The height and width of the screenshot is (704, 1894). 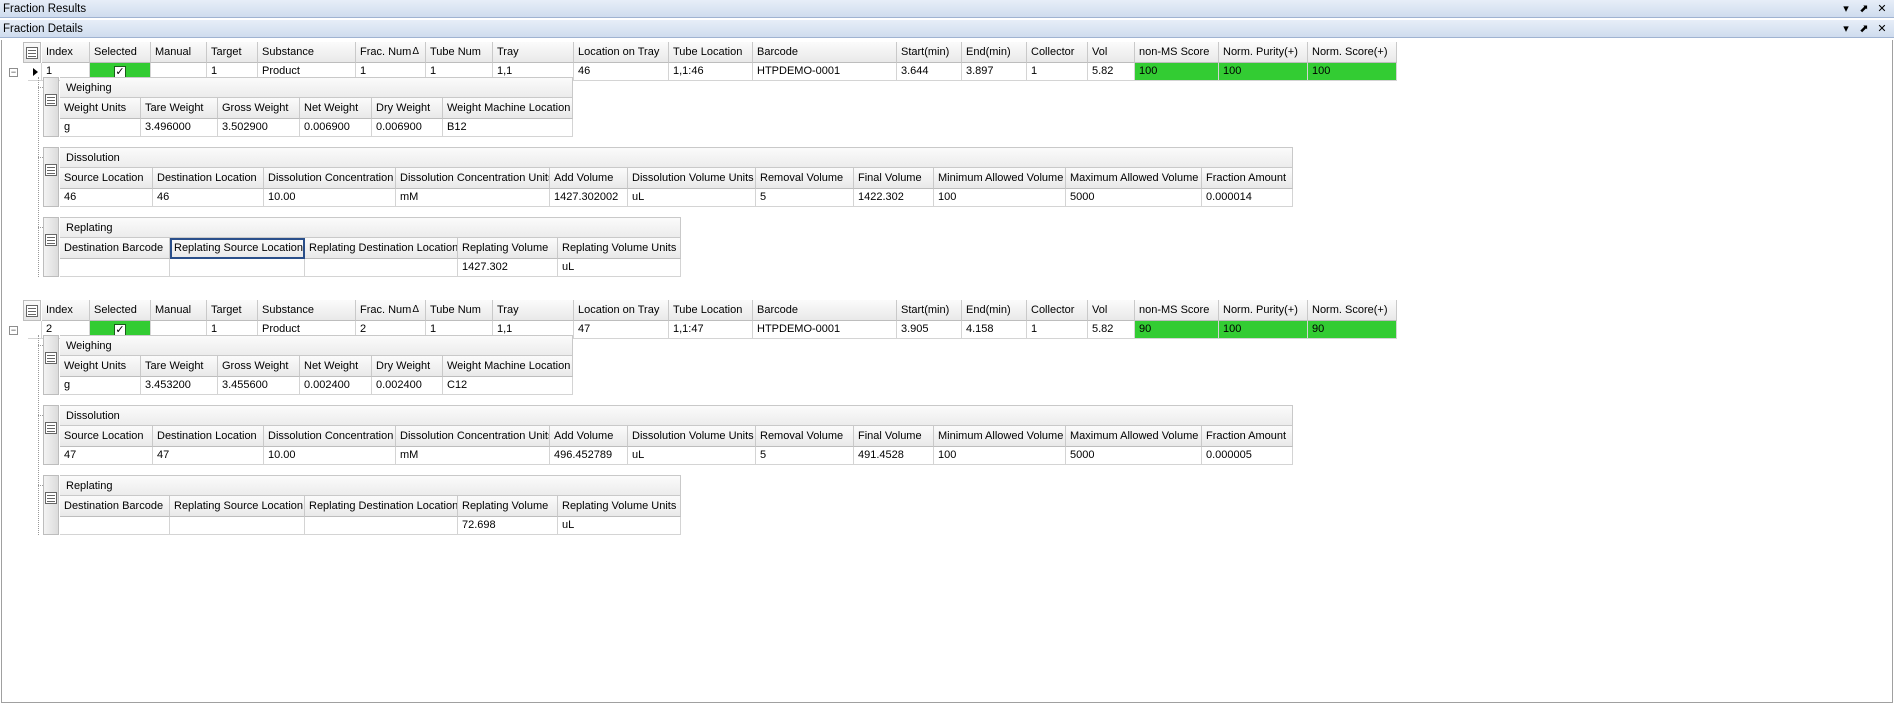 What do you see at coordinates (1111, 310) in the screenshot?
I see `fraction-header-vol: Vol` at bounding box center [1111, 310].